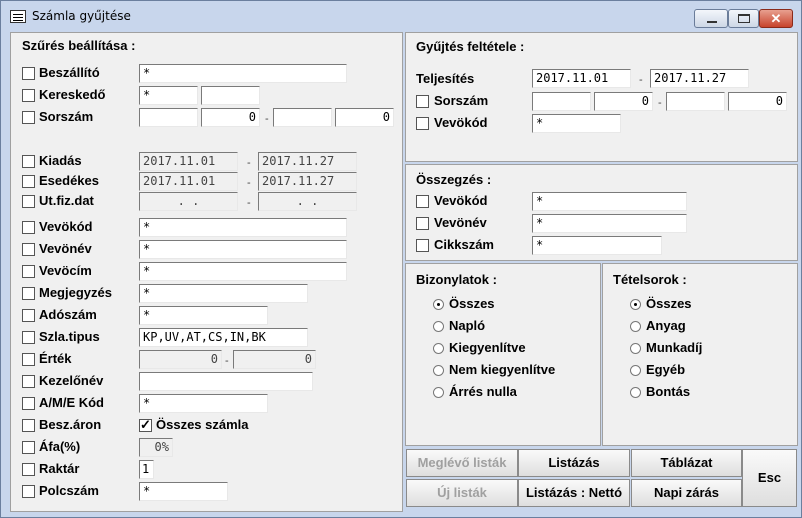 Image resolution: width=802 pixels, height=518 pixels. What do you see at coordinates (28, 469) in the screenshot?
I see `raktar-checkbox` at bounding box center [28, 469].